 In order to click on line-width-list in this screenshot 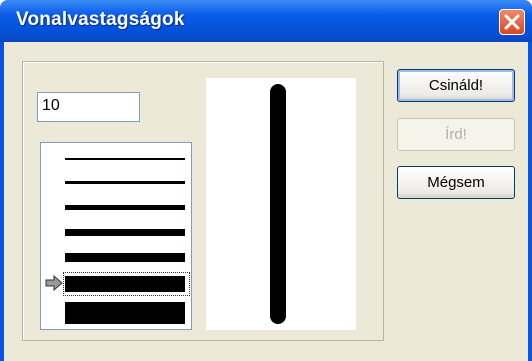, I will do `click(116, 236)`.